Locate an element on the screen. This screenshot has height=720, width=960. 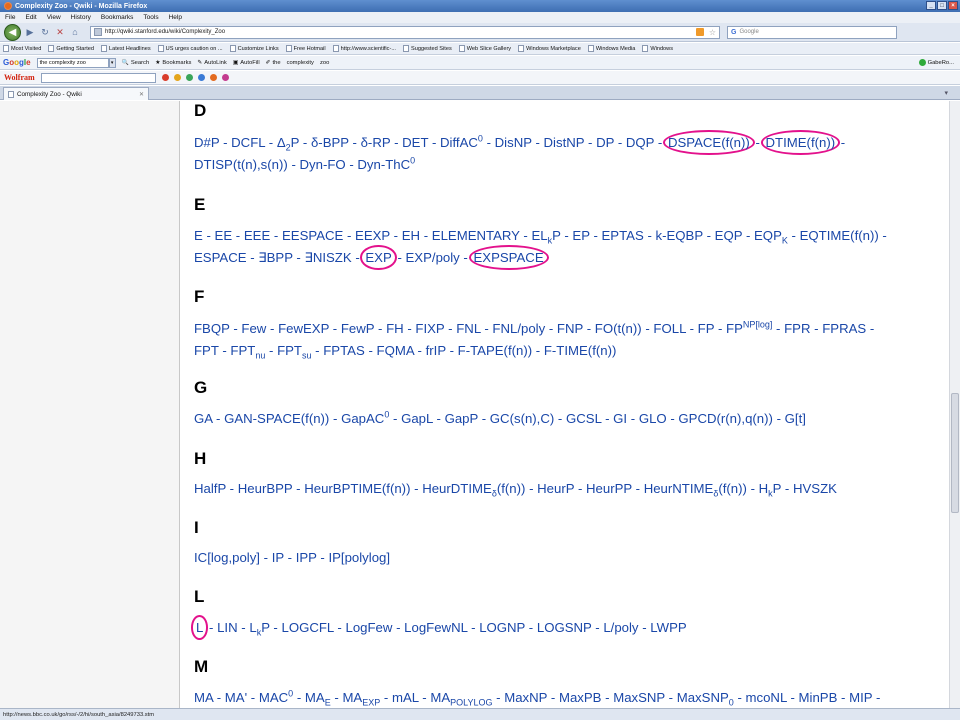
rss-feed-icon is located at coordinates (699, 32).